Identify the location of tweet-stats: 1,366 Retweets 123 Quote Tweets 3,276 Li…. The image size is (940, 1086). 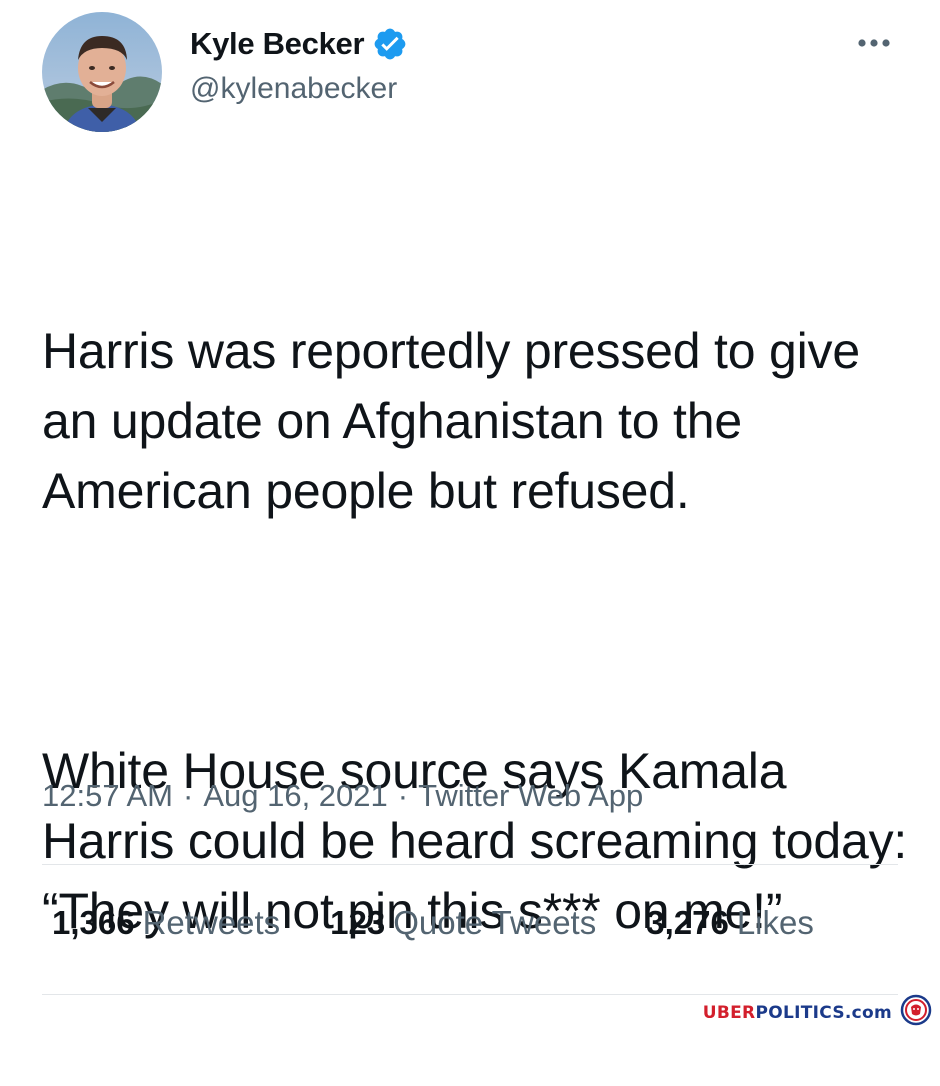
(433, 923).